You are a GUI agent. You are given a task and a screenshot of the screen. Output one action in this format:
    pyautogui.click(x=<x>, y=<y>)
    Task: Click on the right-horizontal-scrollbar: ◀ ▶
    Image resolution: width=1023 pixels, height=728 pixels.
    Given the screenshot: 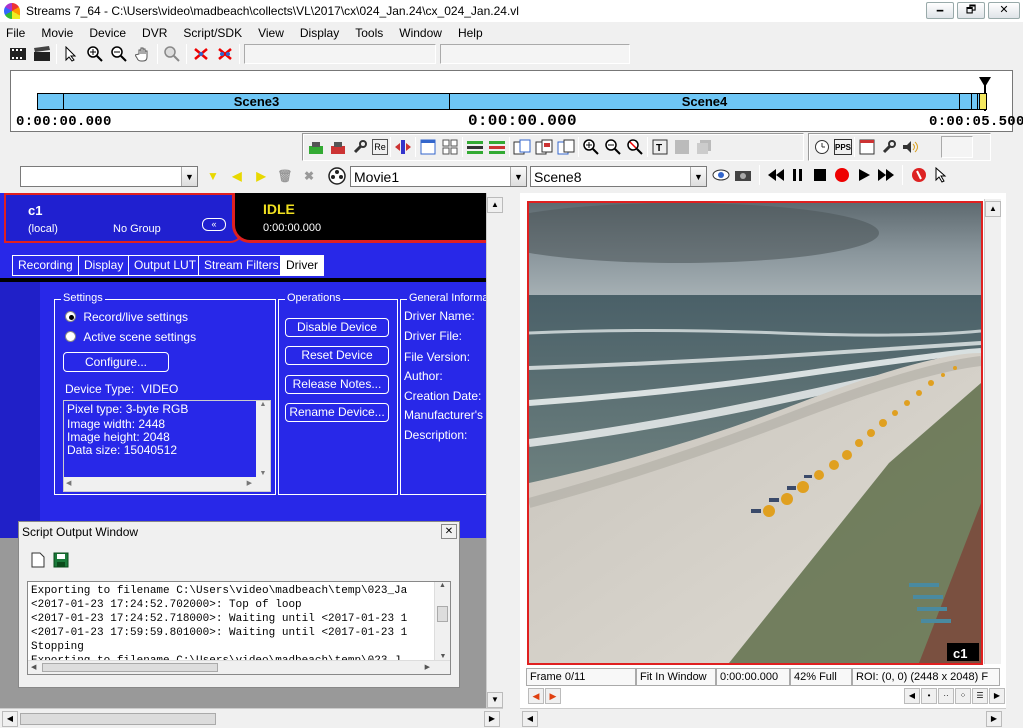 What is the action you would take?
    pyautogui.click(x=763, y=718)
    